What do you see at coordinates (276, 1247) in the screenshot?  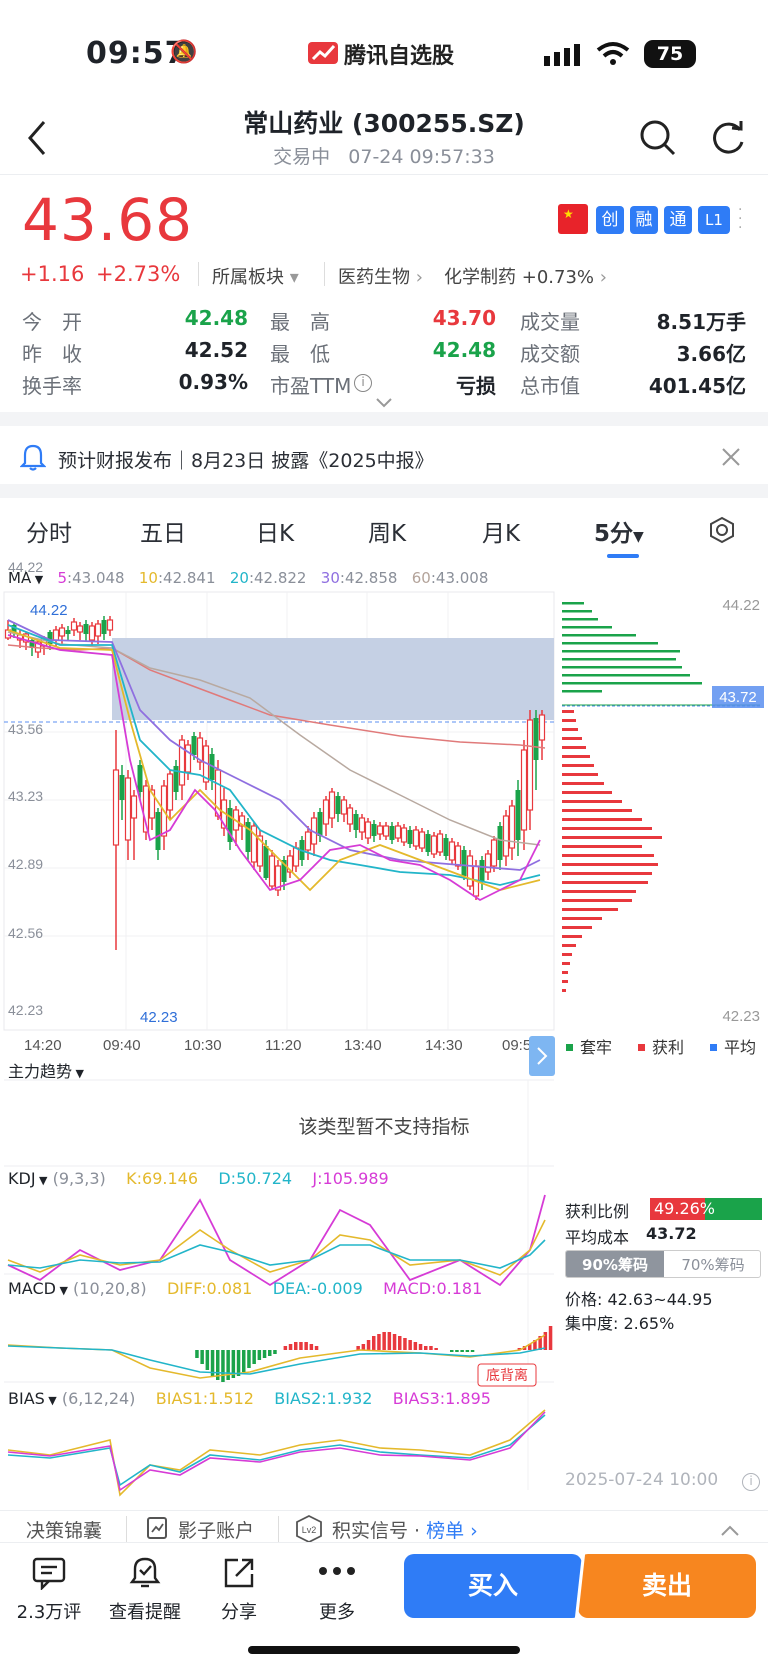 I see `kdj-k-line` at bounding box center [276, 1247].